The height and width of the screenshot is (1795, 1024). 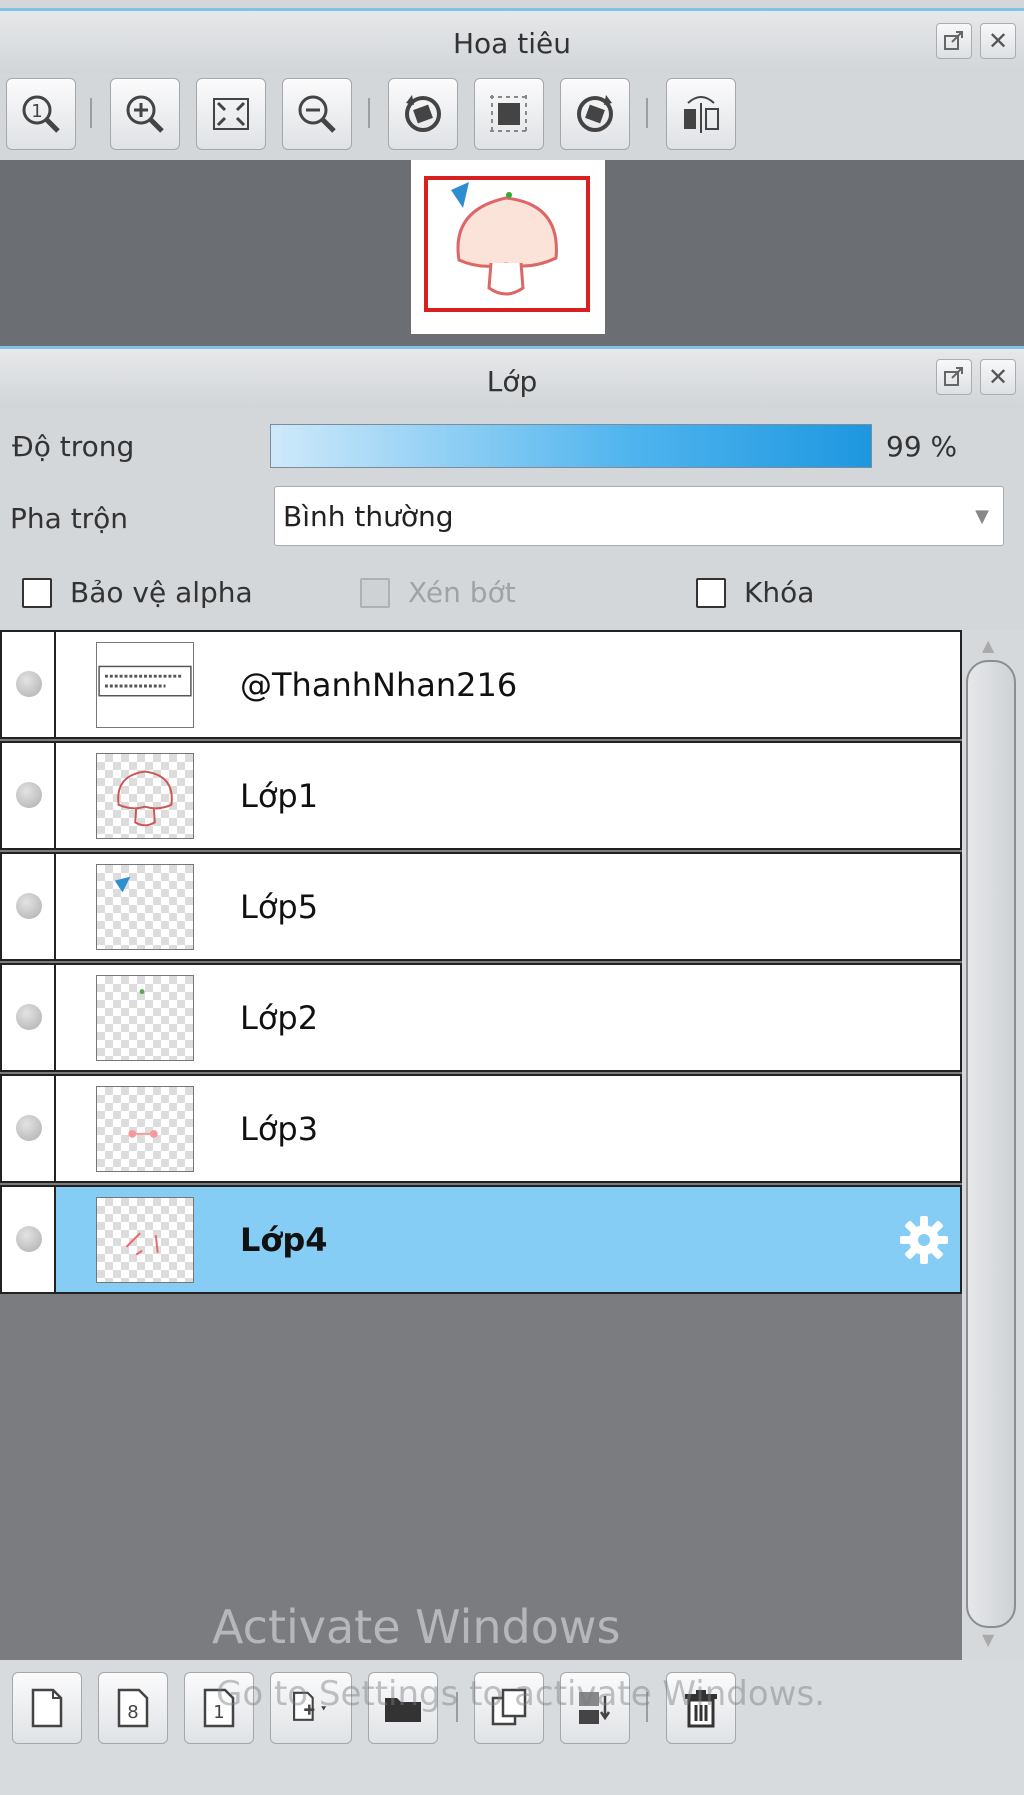 I want to click on layer-row: Lớp2, so click(x=481, y=1017).